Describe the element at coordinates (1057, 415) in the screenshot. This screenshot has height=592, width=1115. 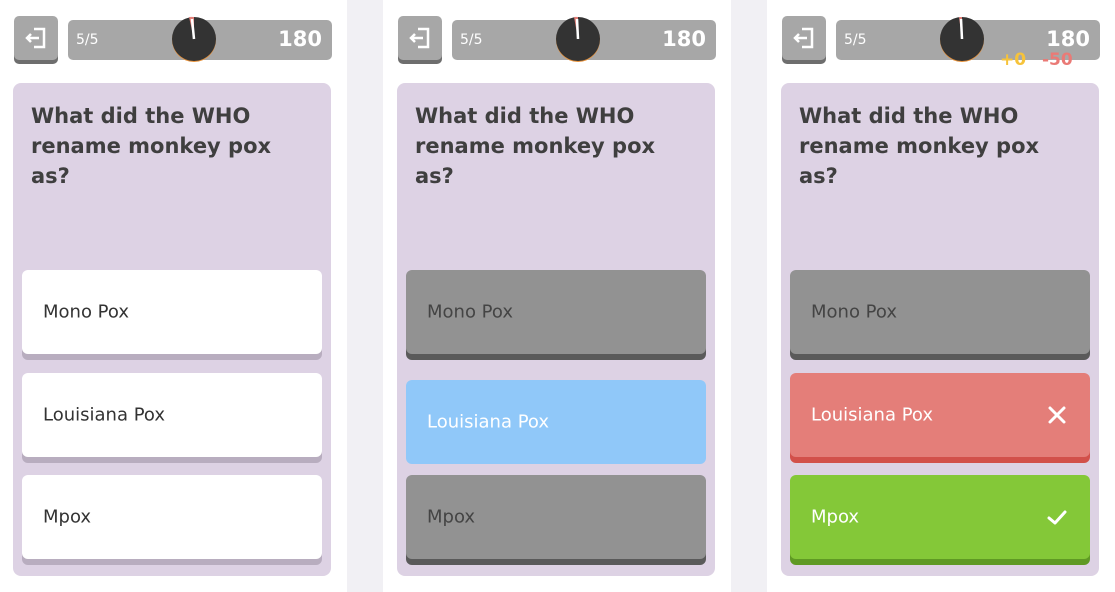
I see `cross-icon` at that location.